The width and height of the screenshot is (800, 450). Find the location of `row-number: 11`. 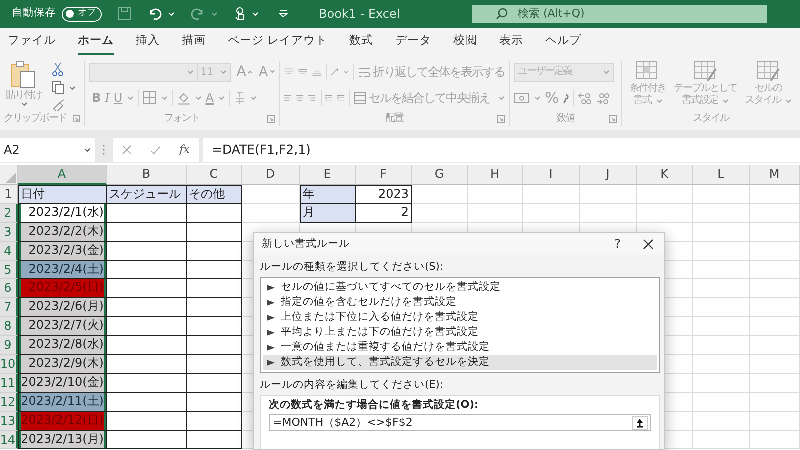

row-number: 11 is located at coordinates (9, 383).